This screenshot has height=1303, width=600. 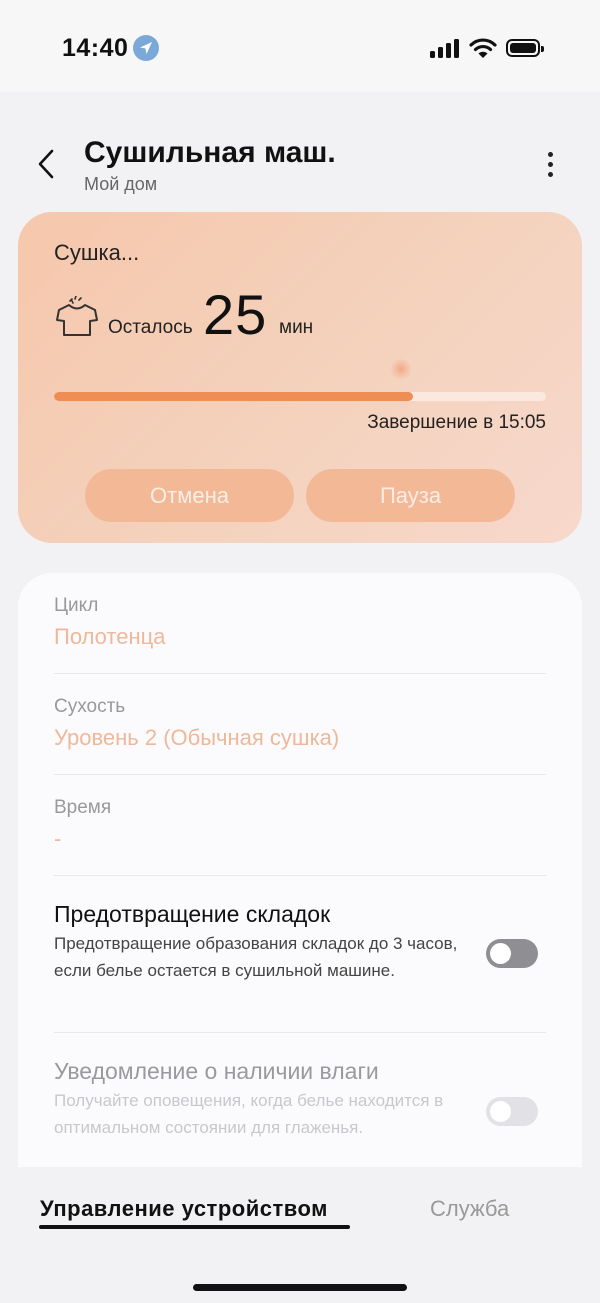 I want to click on setting-dryness: Сухость Уровень 2 (Обычная сушка), so click(x=300, y=723).